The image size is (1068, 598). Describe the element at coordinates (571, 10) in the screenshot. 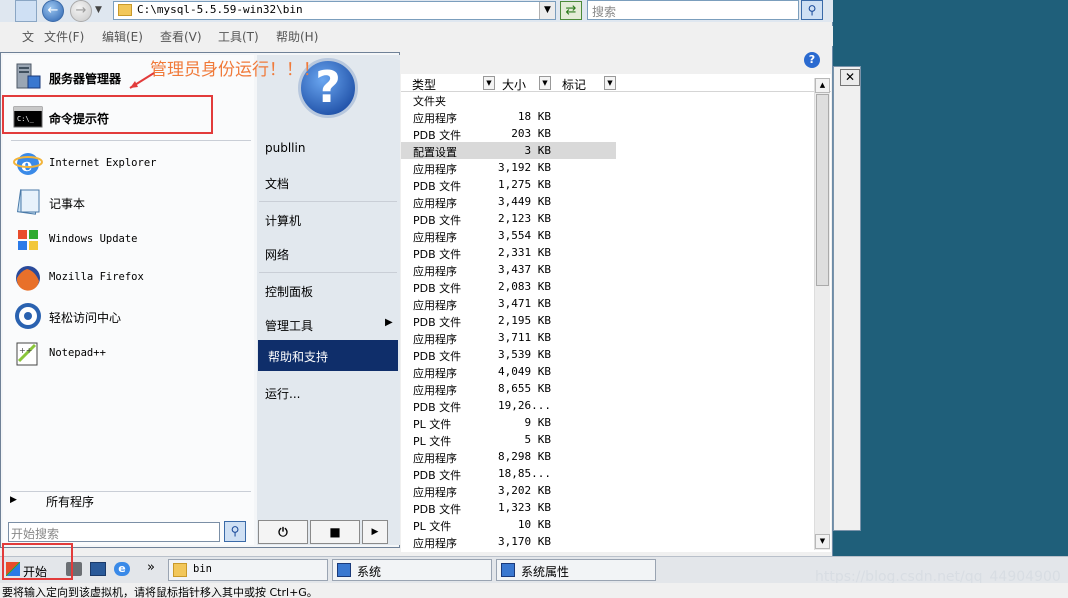

I see `refresh-button: ⇄` at that location.